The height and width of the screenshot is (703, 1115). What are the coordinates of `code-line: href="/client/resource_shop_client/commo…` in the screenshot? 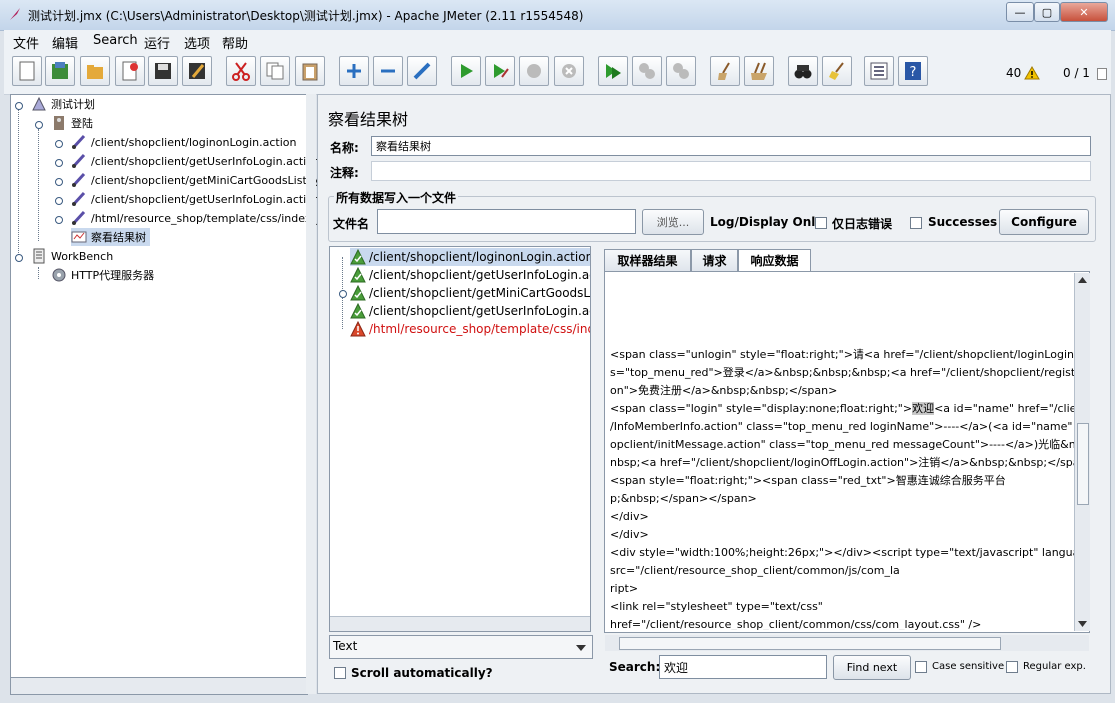 It's located at (796, 624).